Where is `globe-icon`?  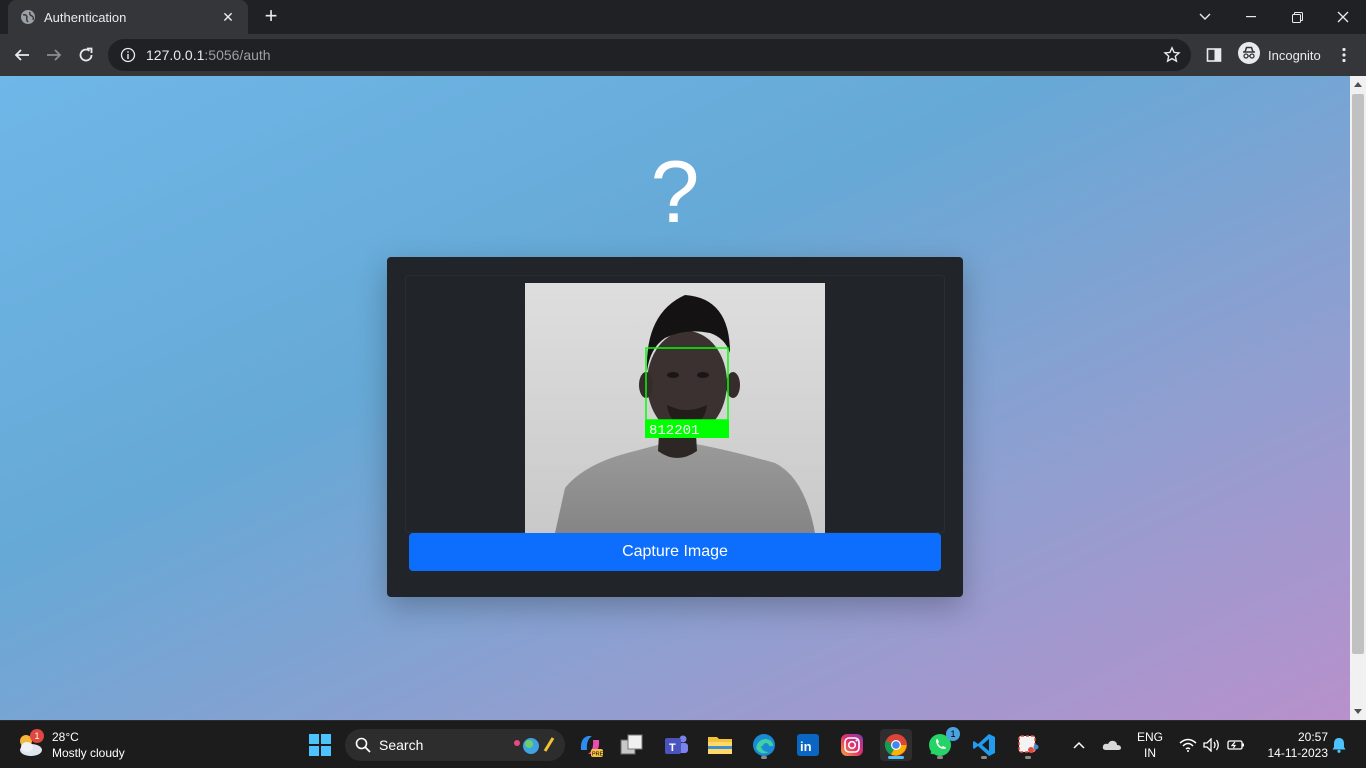
globe-icon is located at coordinates (28, 17).